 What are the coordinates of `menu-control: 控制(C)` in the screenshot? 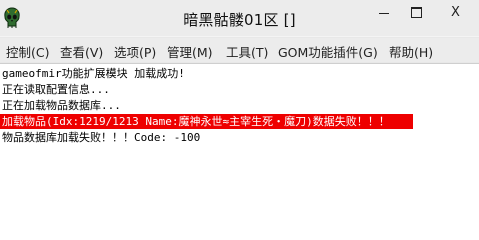 It's located at (27, 51).